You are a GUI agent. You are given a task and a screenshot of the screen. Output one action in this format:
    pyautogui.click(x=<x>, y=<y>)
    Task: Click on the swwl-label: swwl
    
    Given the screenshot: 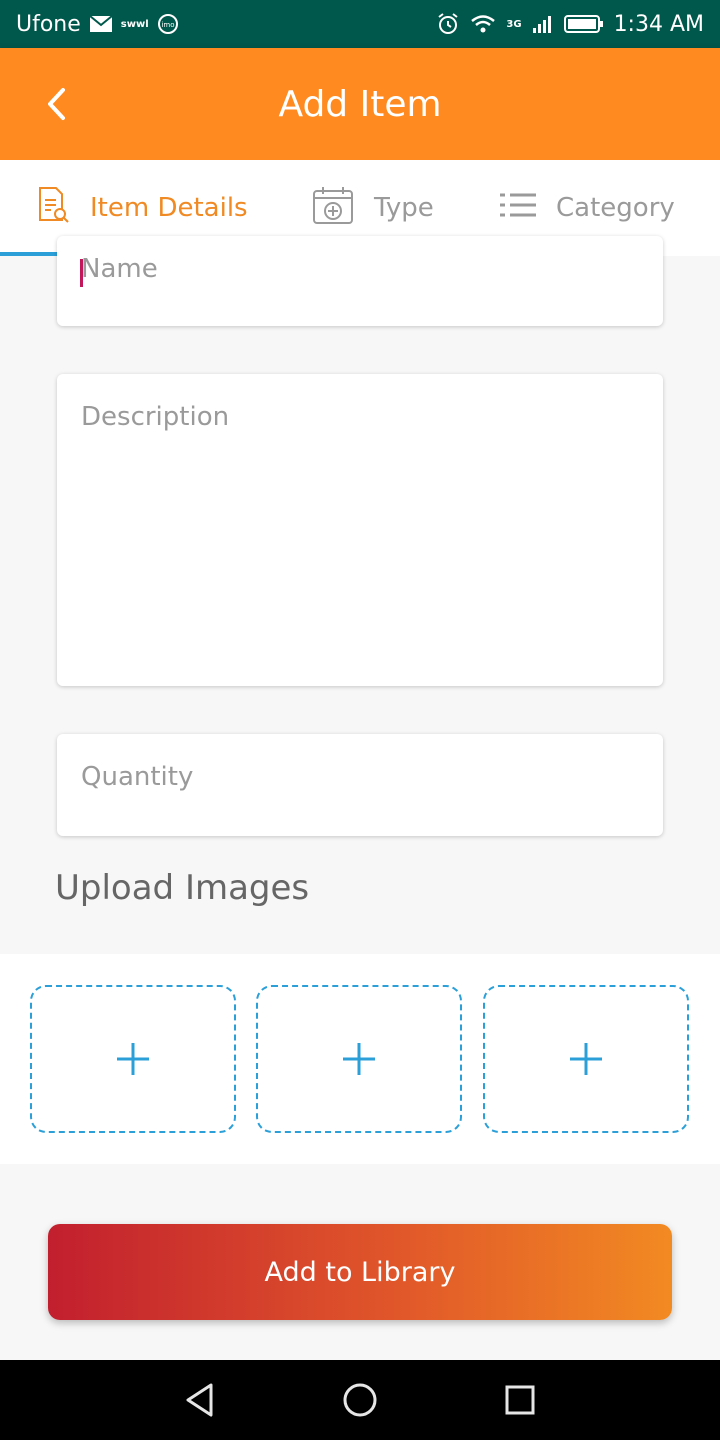 What is the action you would take?
    pyautogui.click(x=134, y=24)
    